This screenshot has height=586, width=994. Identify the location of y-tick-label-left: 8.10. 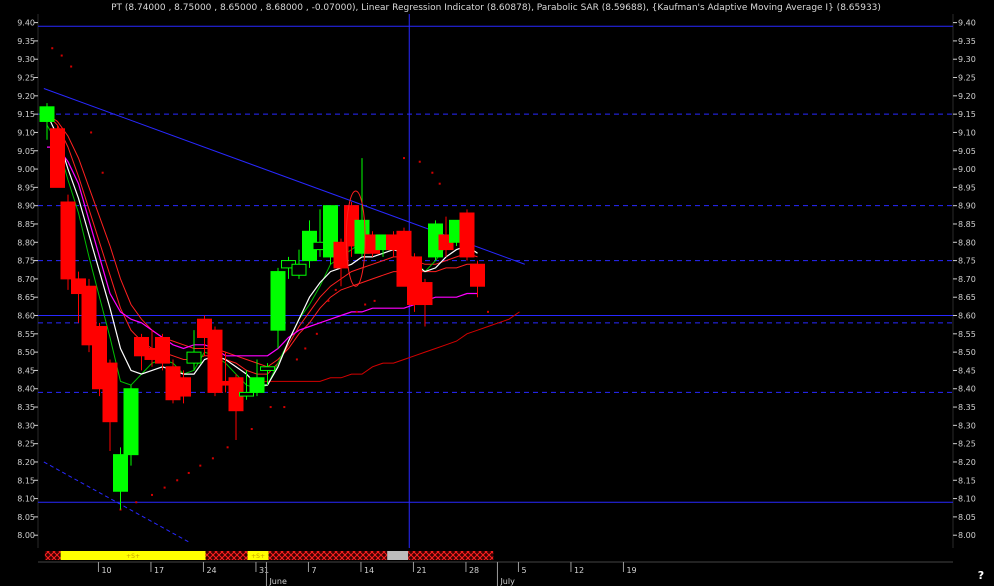
(26, 499).